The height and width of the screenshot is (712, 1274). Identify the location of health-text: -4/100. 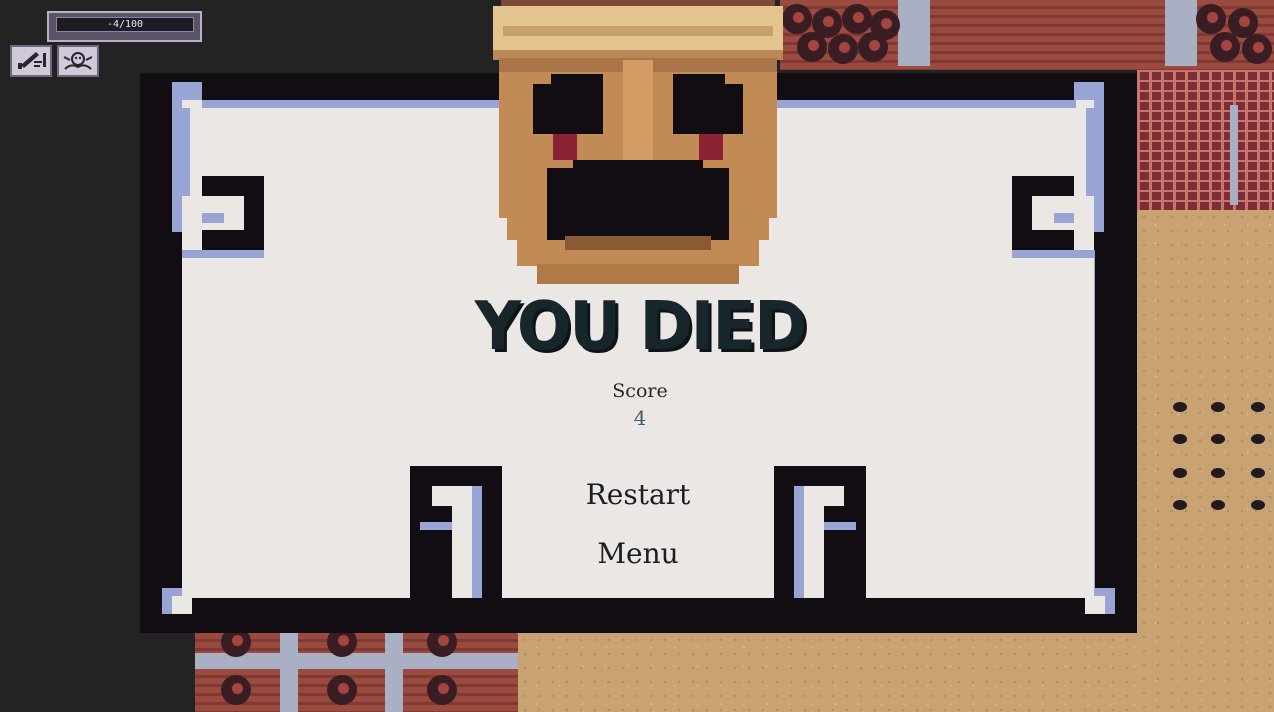
(125, 24).